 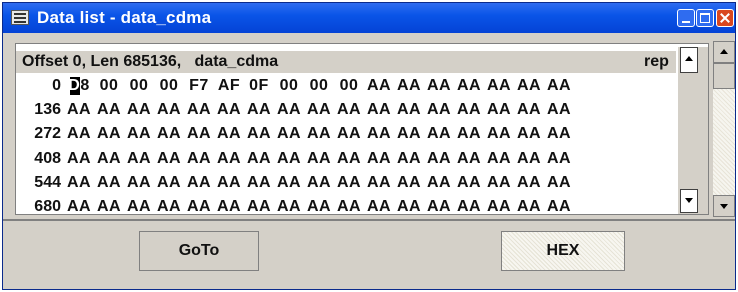 What do you see at coordinates (563, 251) in the screenshot?
I see `hex-button: HEX` at bounding box center [563, 251].